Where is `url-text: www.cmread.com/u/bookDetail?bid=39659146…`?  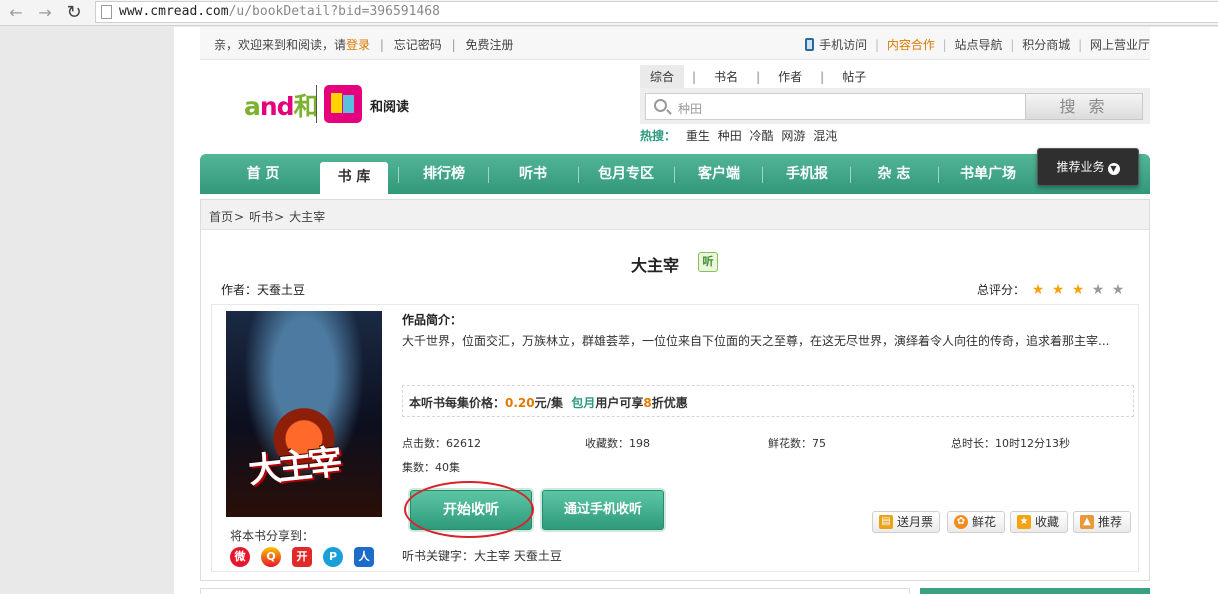 url-text: www.cmread.com/u/bookDetail?bid=39659146… is located at coordinates (279, 11).